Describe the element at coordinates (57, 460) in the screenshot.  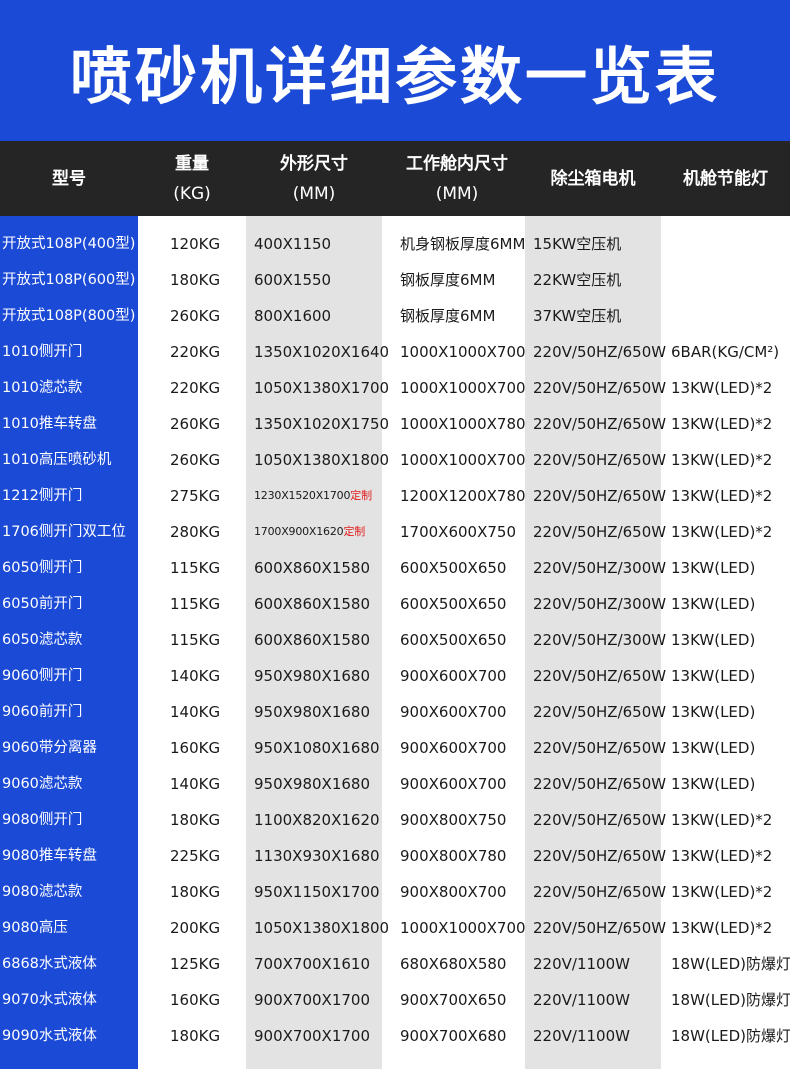
I see `cell-model: 1010高压喷砂机` at that location.